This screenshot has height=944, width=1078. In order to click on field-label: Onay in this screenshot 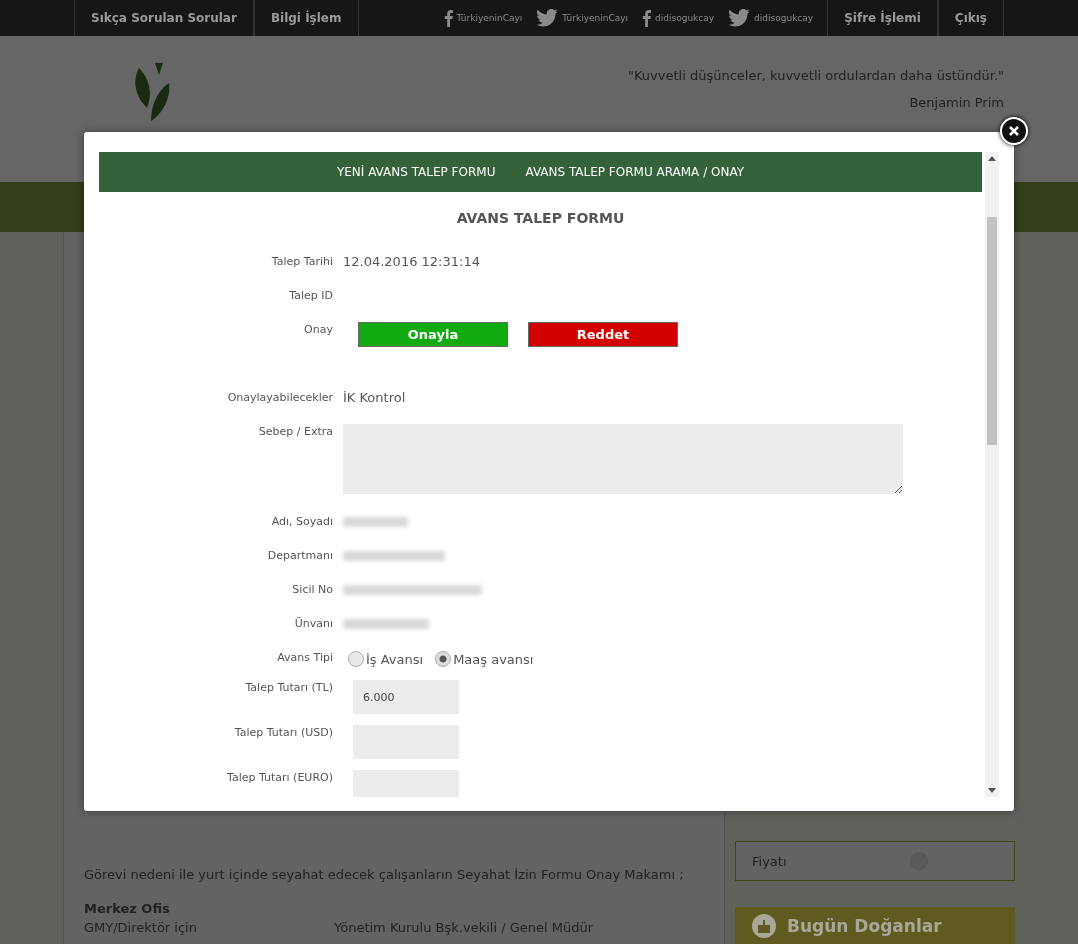, I will do `click(318, 330)`.